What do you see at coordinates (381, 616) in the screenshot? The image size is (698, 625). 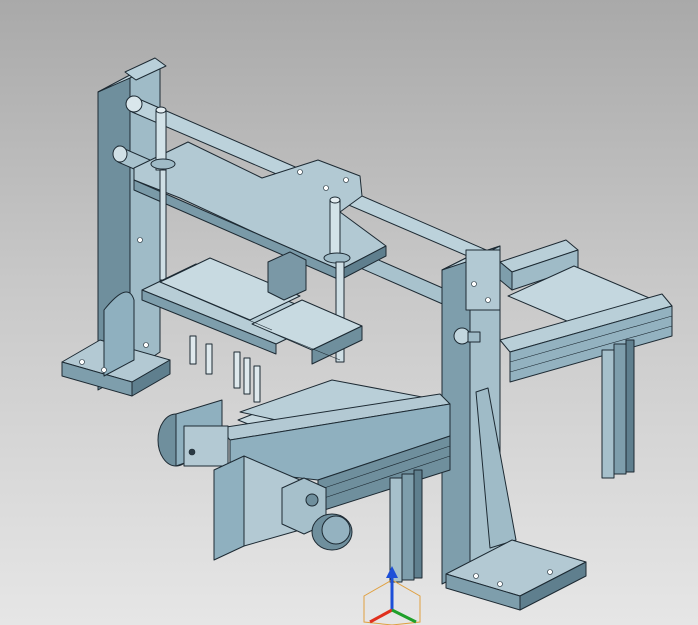 I see `x-axis-arrow` at bounding box center [381, 616].